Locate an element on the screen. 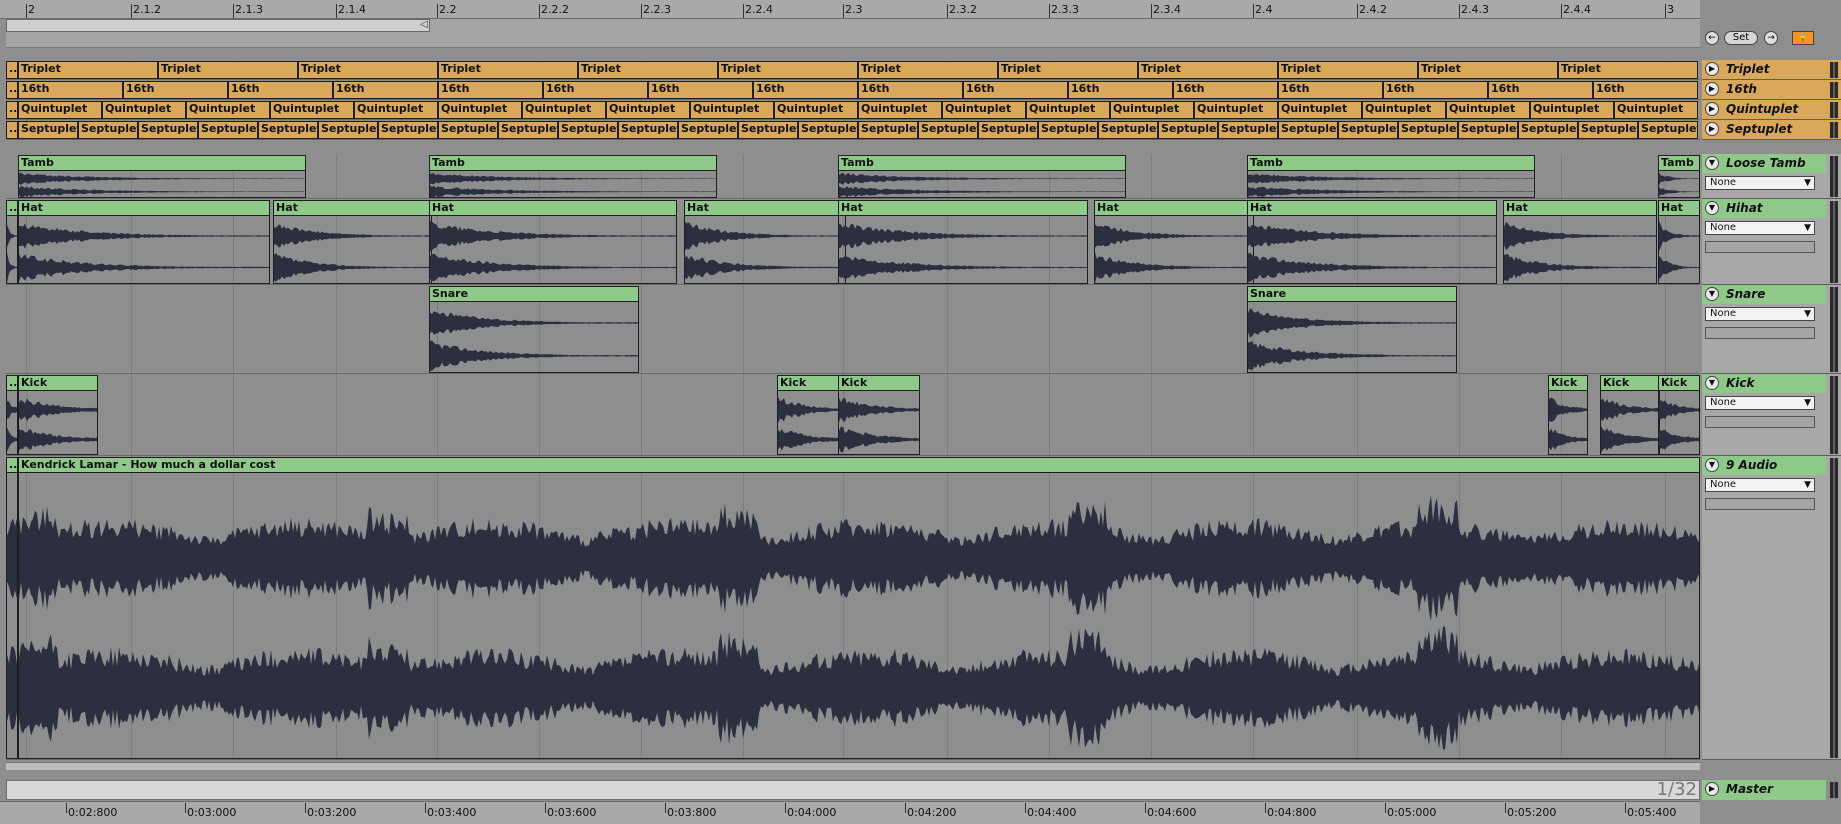 The image size is (1841, 824). track-header-6: ▼ Snare None ▼ is located at coordinates (1771, 329).